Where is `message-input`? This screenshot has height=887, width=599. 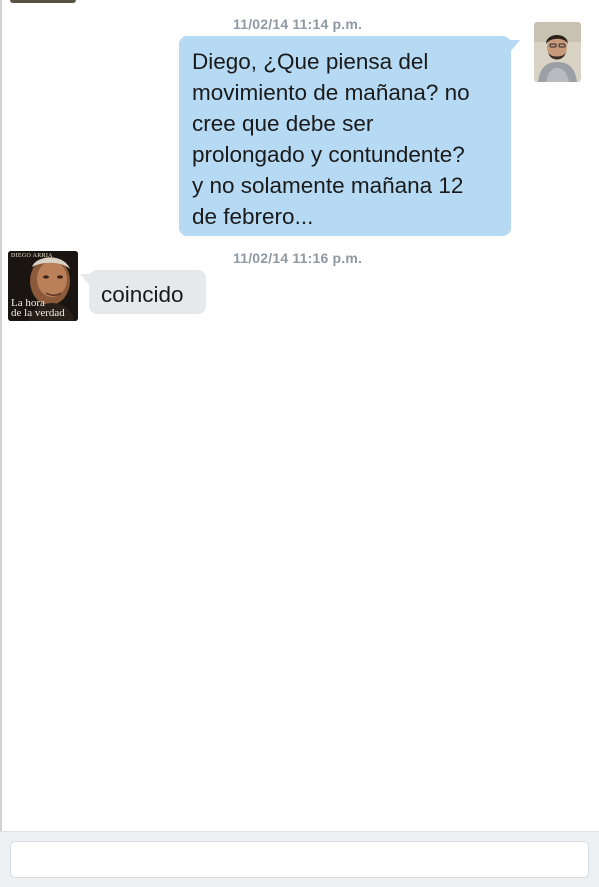 message-input is located at coordinates (299, 859).